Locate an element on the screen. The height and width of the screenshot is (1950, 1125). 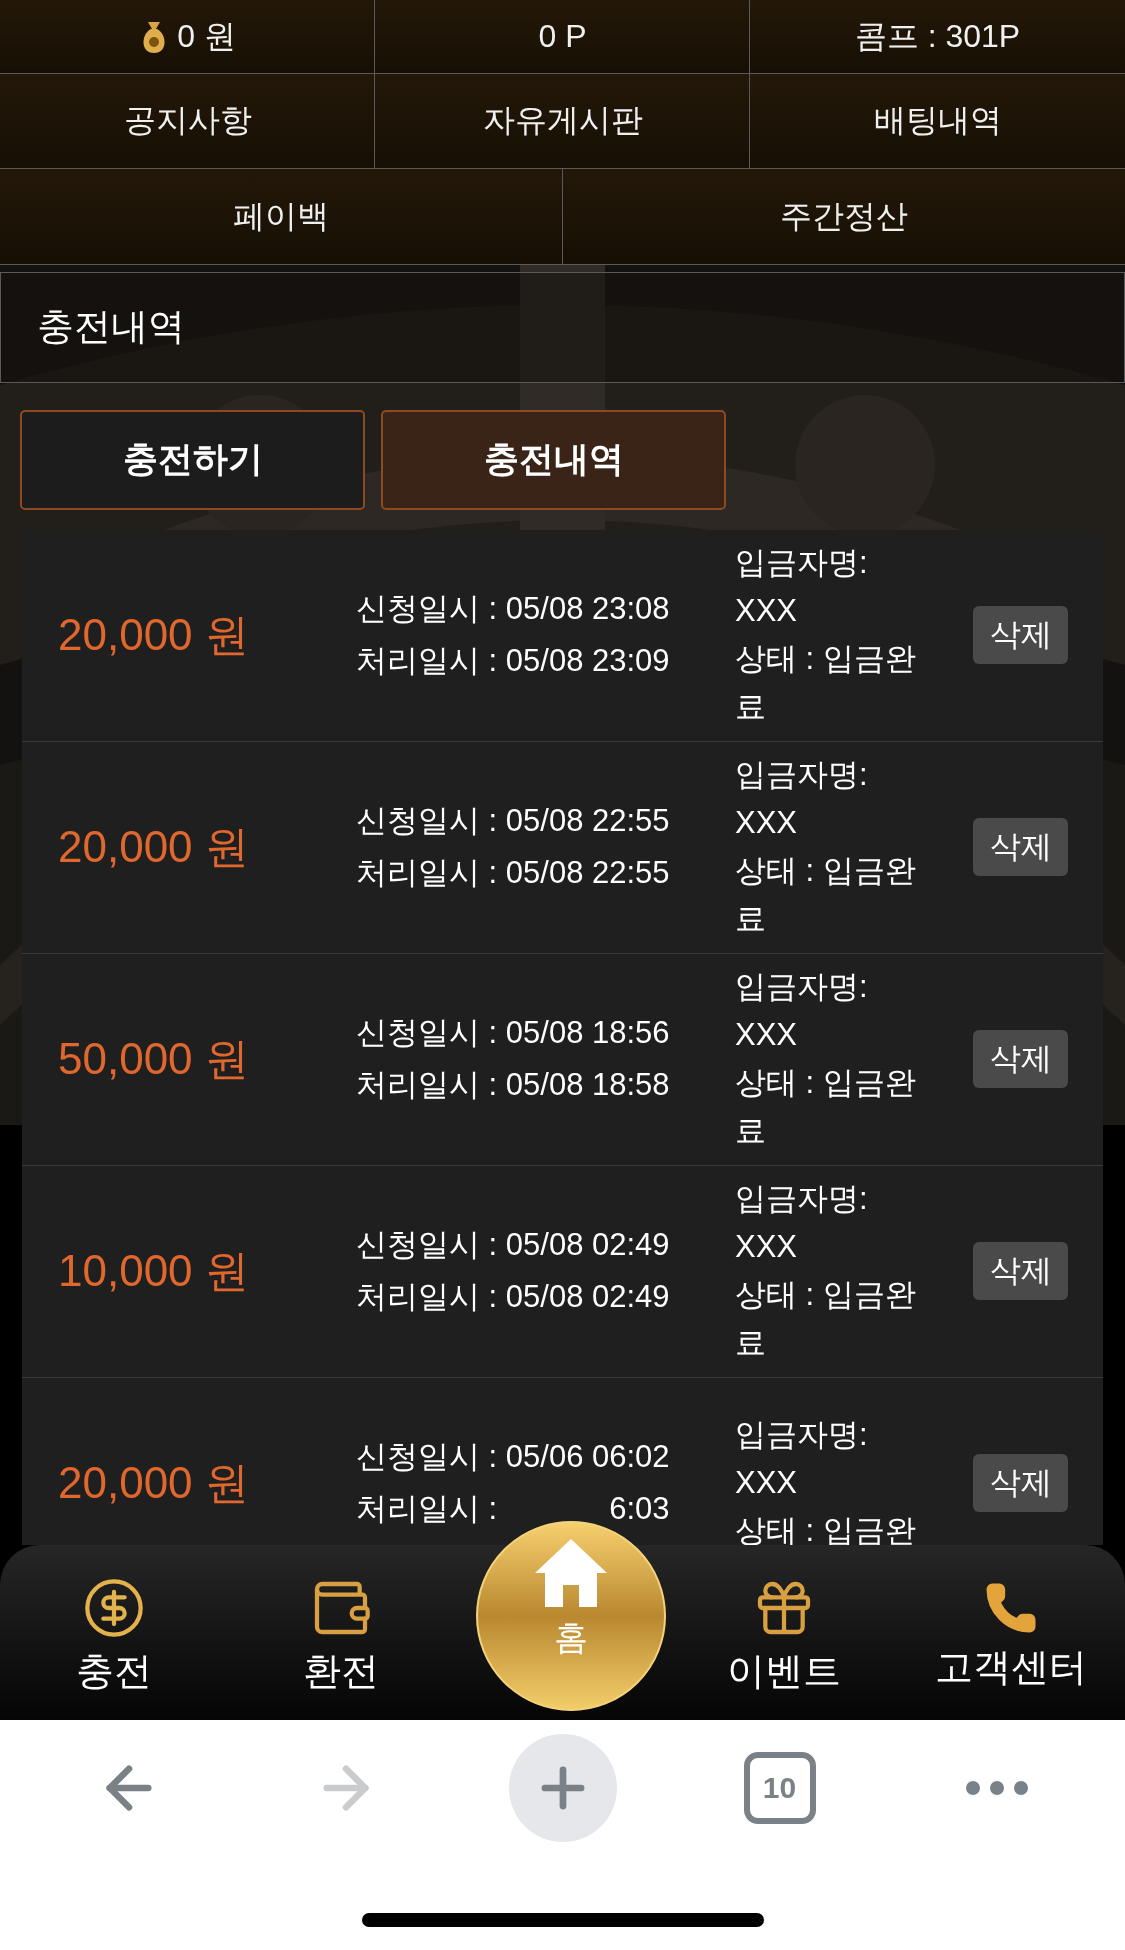
balance-text: 콤프 : 301P is located at coordinates (937, 36).